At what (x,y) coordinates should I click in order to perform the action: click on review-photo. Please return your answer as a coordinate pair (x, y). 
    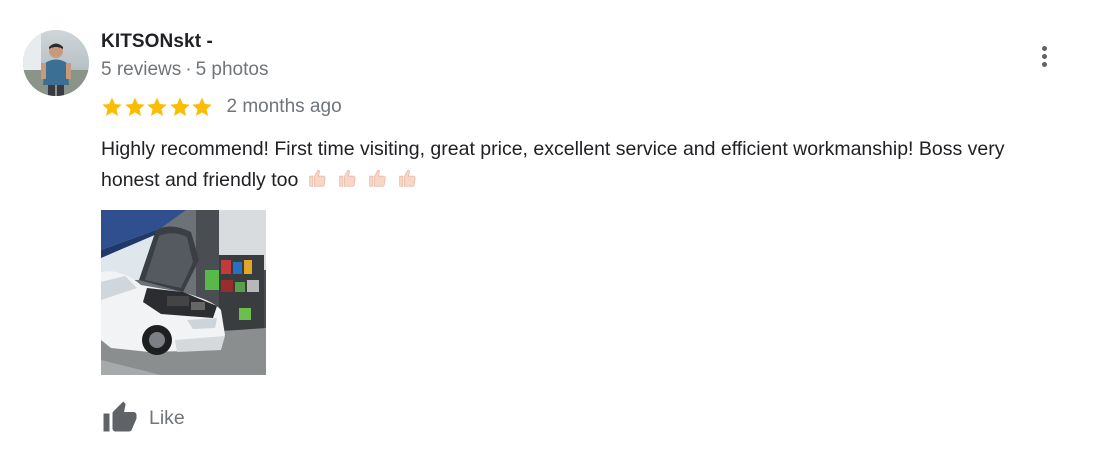
    Looking at the image, I should click on (183, 292).